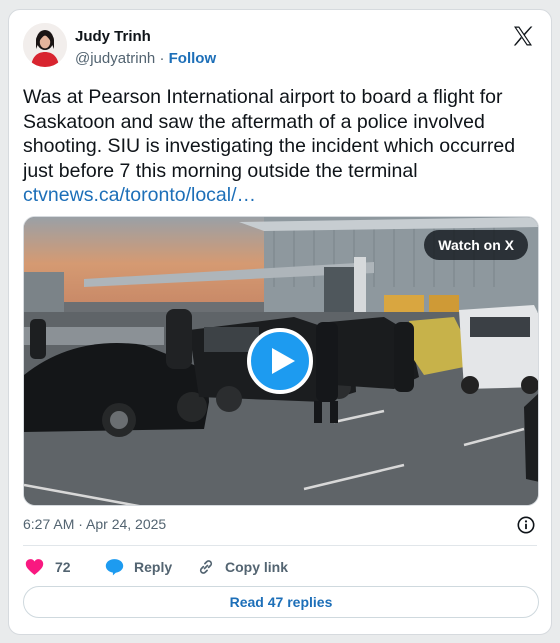  Describe the element at coordinates (206, 567) in the screenshot. I see `link-icon` at that location.